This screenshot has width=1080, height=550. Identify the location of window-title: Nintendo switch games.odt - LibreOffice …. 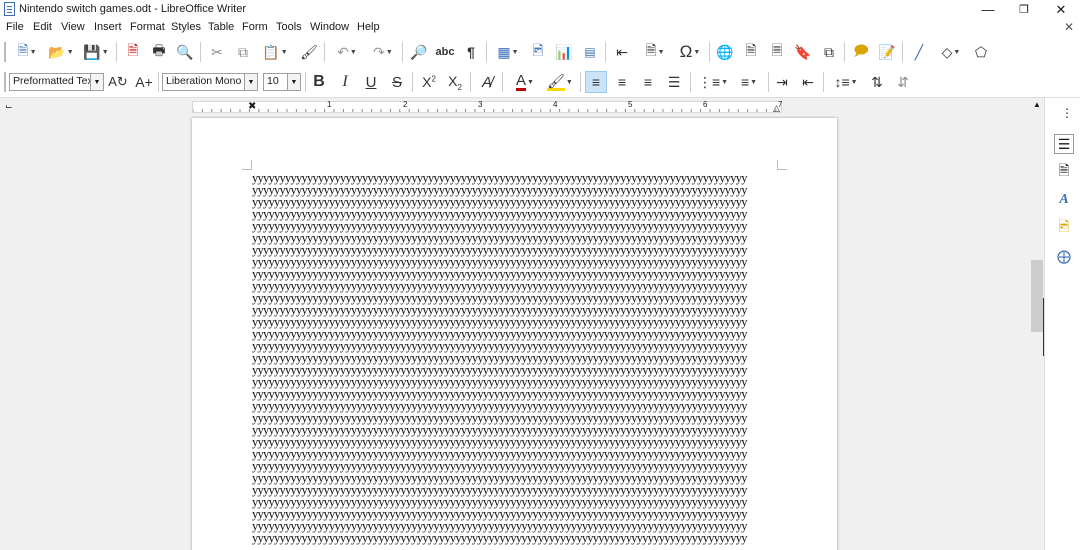
(133, 9).